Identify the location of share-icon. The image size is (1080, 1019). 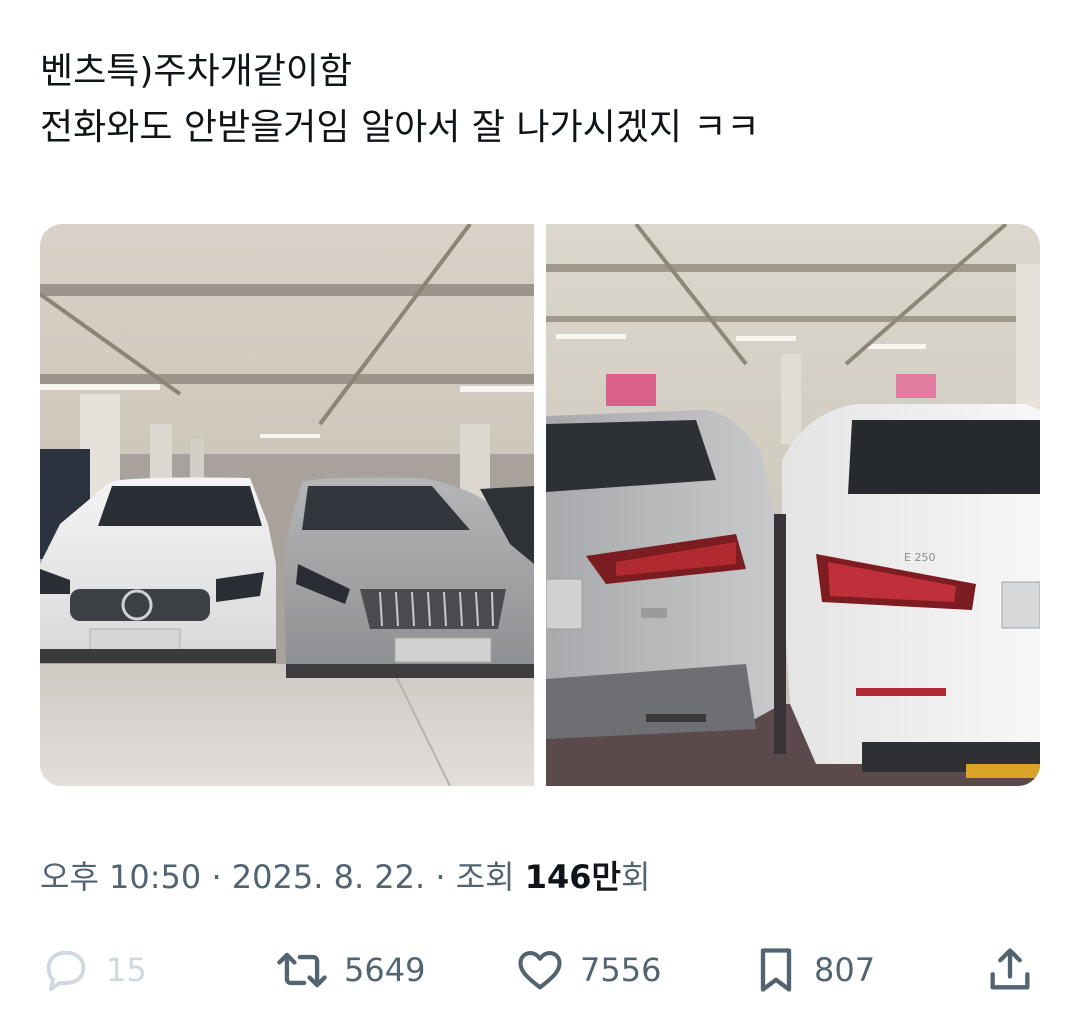
(1010, 969).